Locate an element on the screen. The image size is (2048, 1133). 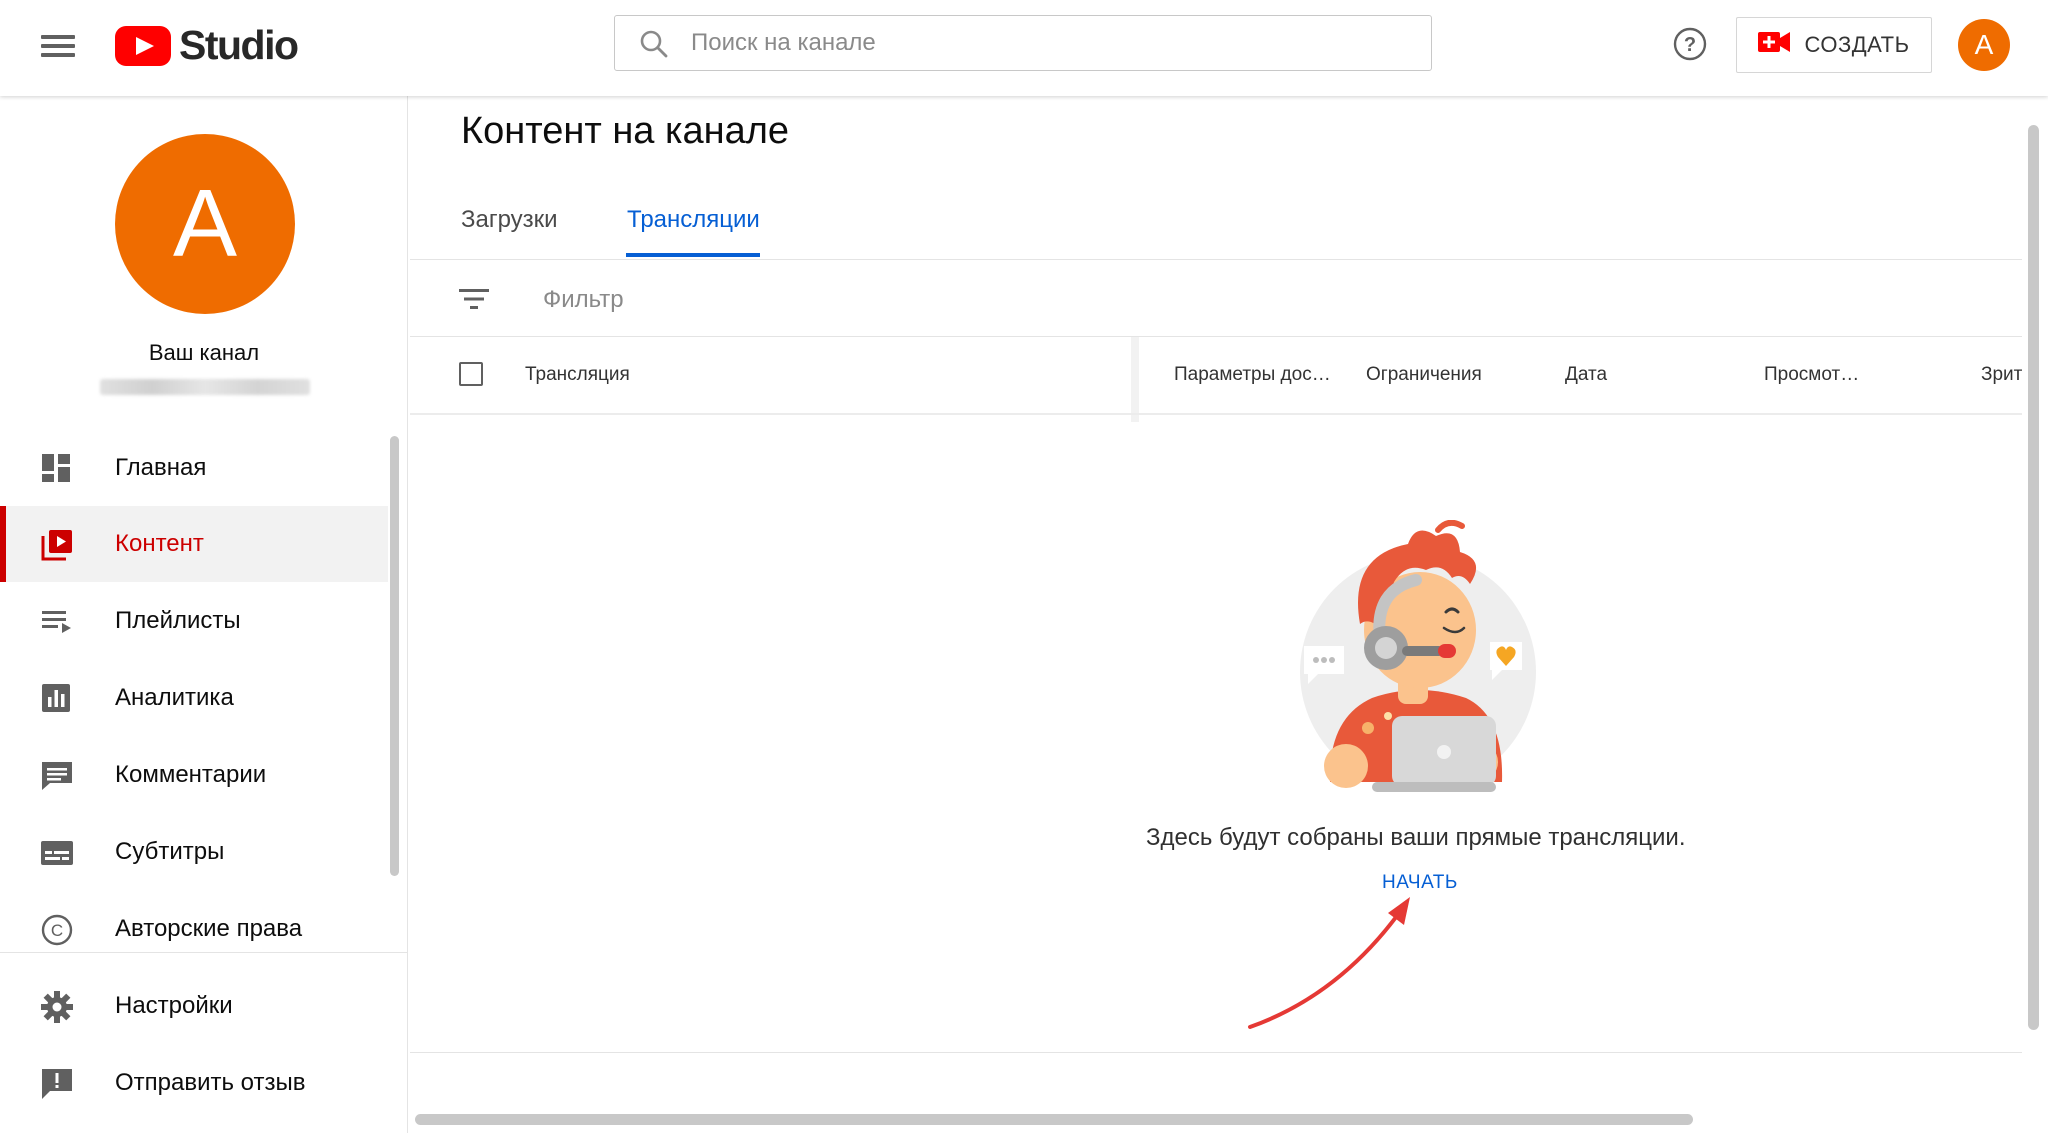
filter-input: Фильтр is located at coordinates (583, 300).